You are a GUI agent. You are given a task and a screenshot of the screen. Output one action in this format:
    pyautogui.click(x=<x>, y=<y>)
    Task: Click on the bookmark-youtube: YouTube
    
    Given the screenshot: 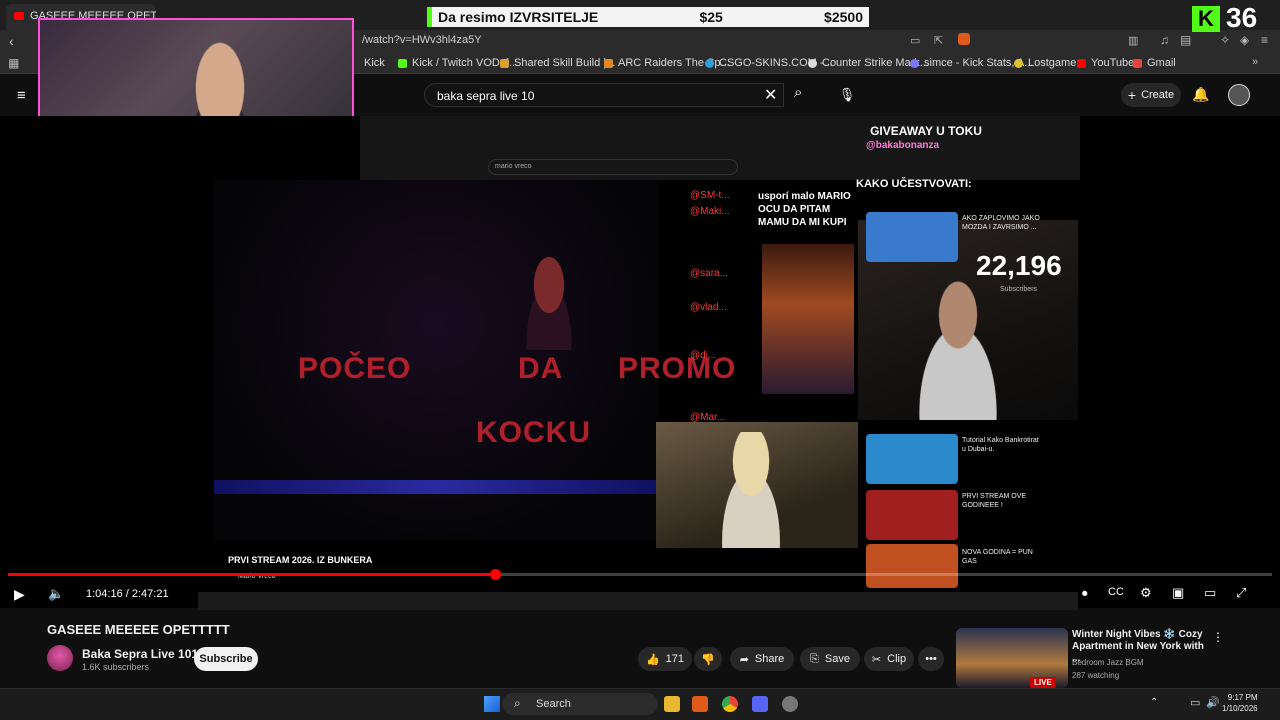 What is the action you would take?
    pyautogui.click(x=1105, y=63)
    